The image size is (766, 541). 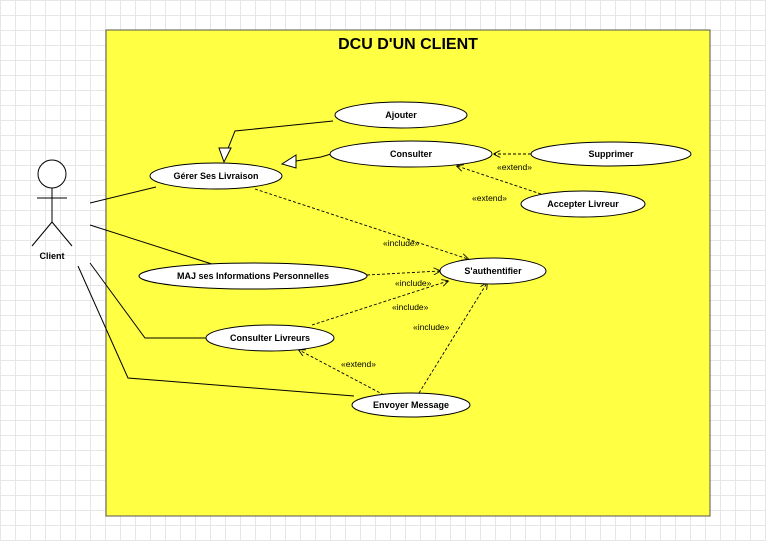 I want to click on svg-text: Envoyer Message, so click(x=411, y=405).